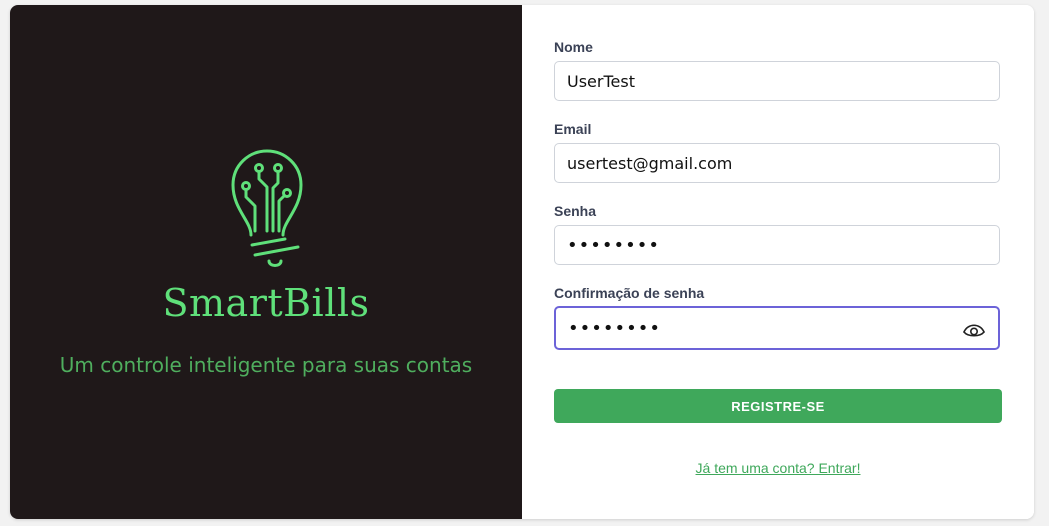 Image resolution: width=1049 pixels, height=526 pixels. Describe the element at coordinates (778, 468) in the screenshot. I see `login-link: Já tem uma conta? Entrar!` at that location.